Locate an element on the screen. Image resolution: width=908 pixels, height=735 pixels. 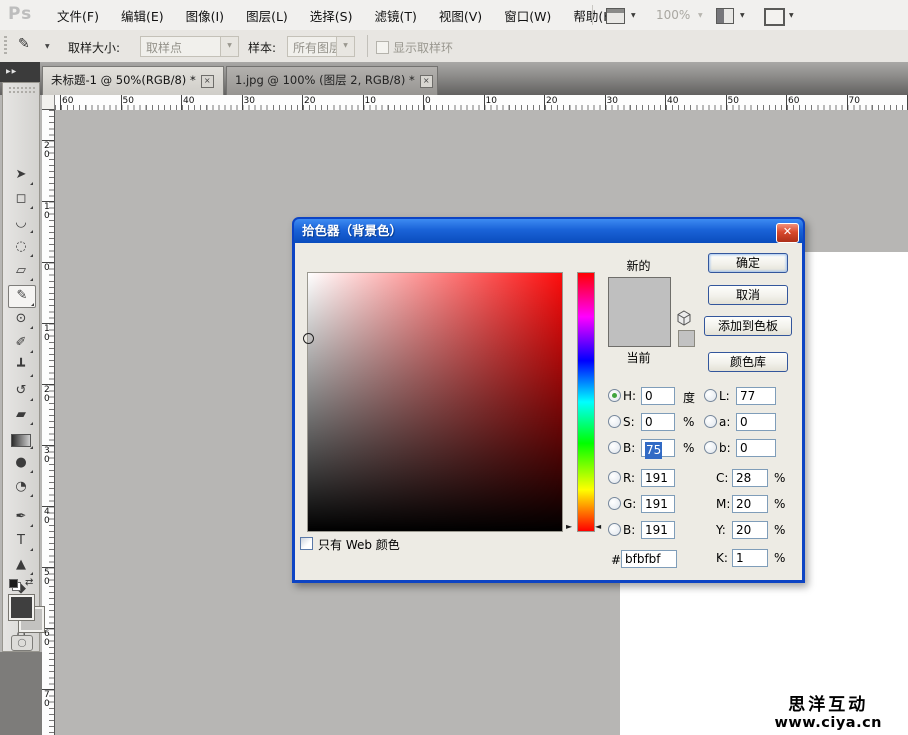
clone-stamp-tool: ┻ is located at coordinates (21, 367).